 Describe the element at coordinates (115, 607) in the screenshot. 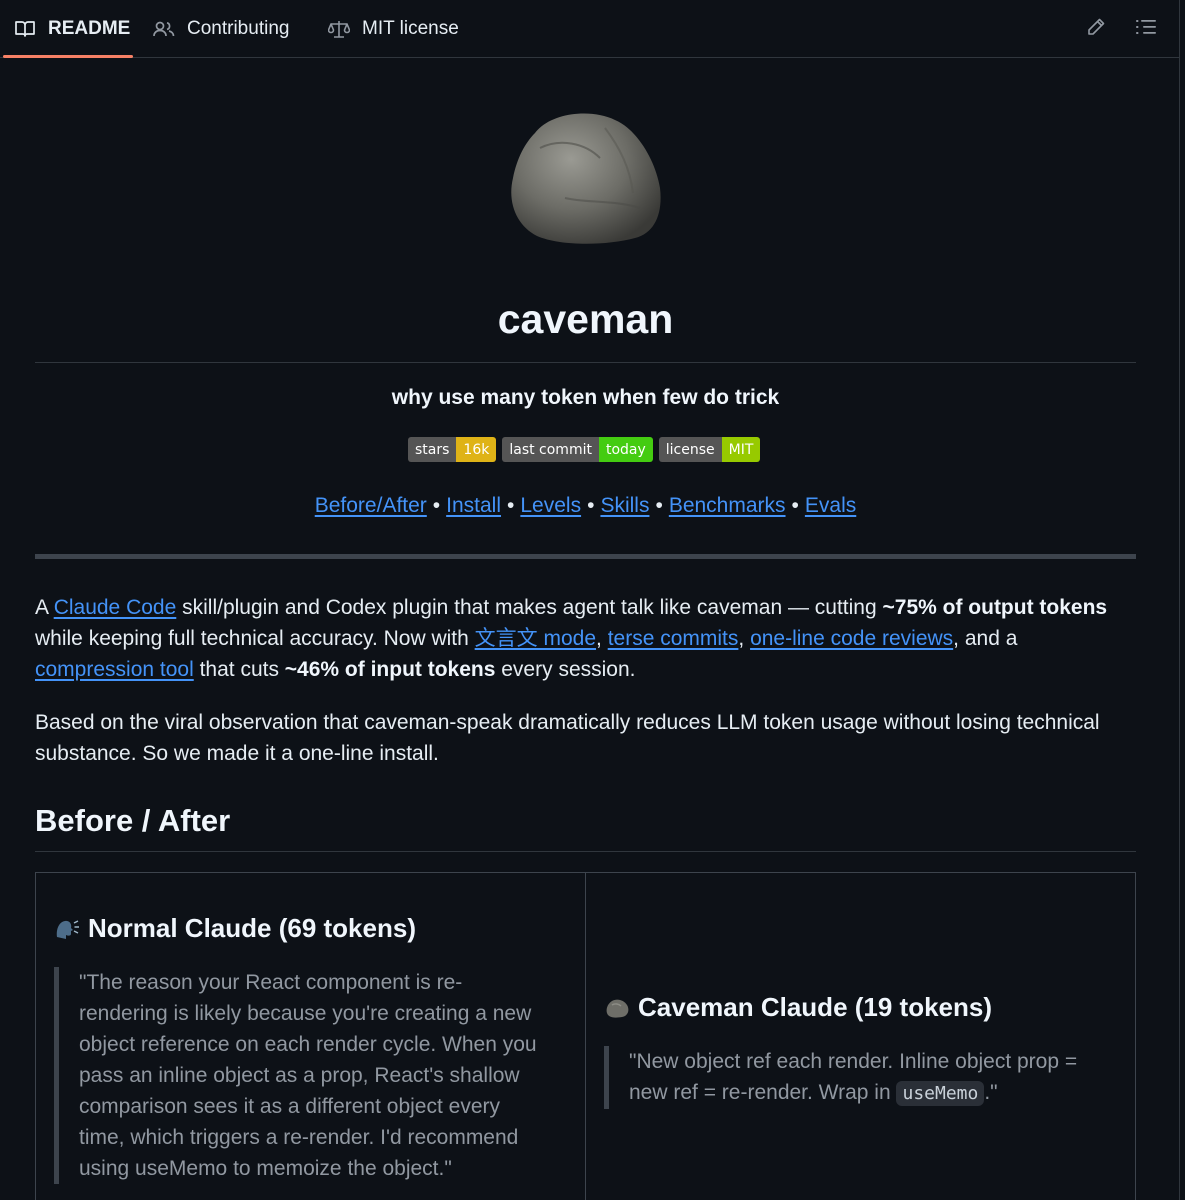

I see `claude-code-link: Claude Code` at that location.